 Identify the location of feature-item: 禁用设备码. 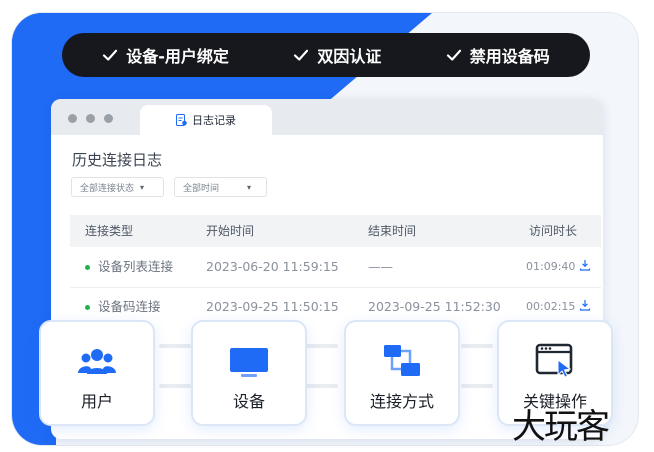
(498, 55).